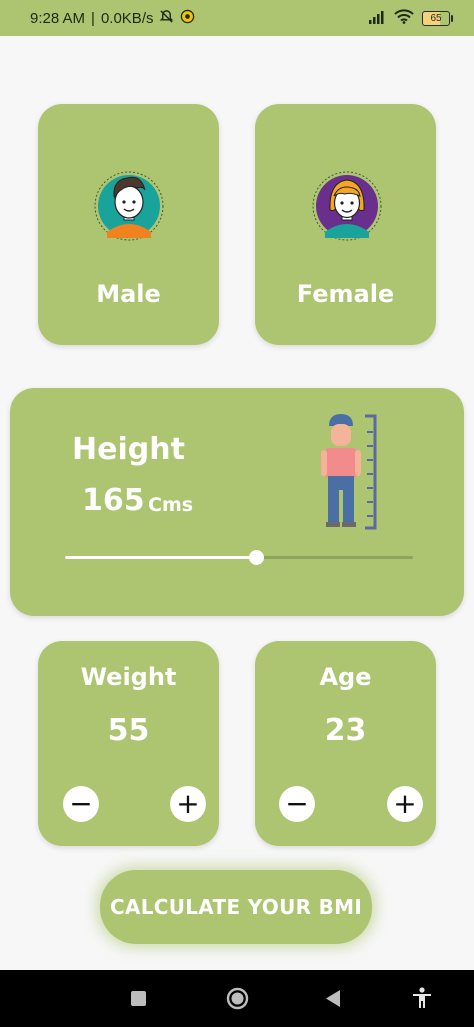 The width and height of the screenshot is (474, 1027). I want to click on male-card: Male, so click(128, 224).